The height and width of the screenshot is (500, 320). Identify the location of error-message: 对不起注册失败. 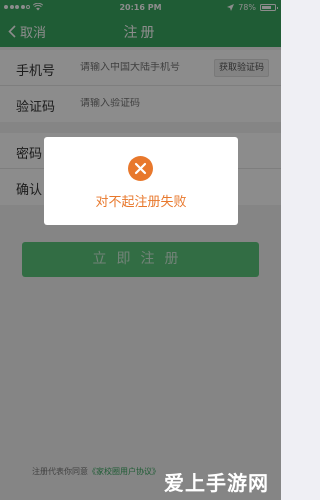
(141, 202).